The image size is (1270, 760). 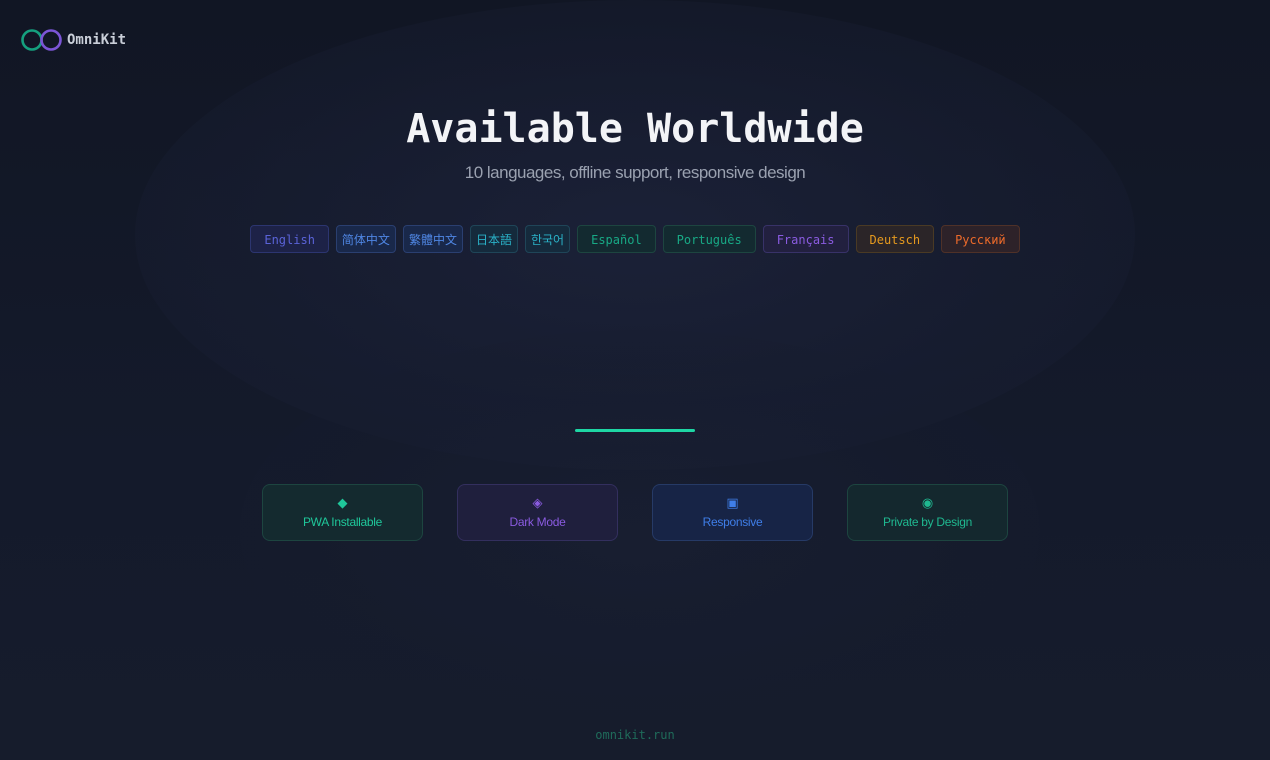 I want to click on feature-card: ▣ Responsive, so click(x=732, y=512).